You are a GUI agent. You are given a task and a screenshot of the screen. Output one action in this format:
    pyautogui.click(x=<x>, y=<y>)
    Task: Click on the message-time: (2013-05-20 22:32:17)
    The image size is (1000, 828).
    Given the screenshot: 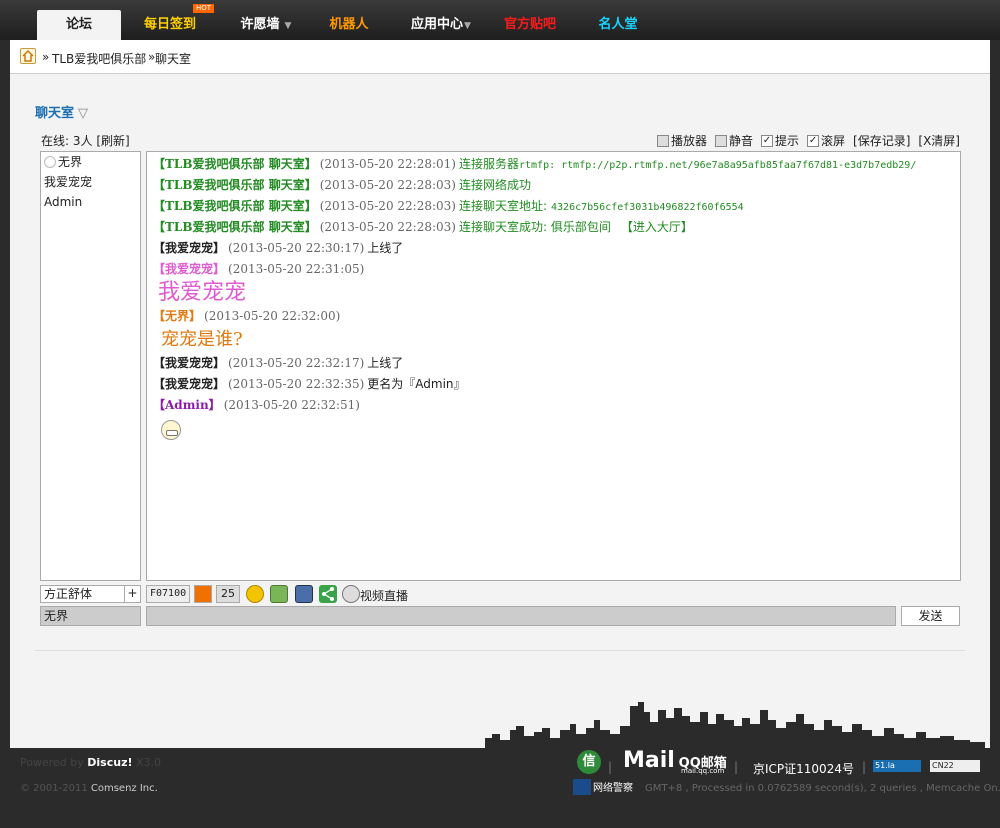 What is the action you would take?
    pyautogui.click(x=296, y=363)
    